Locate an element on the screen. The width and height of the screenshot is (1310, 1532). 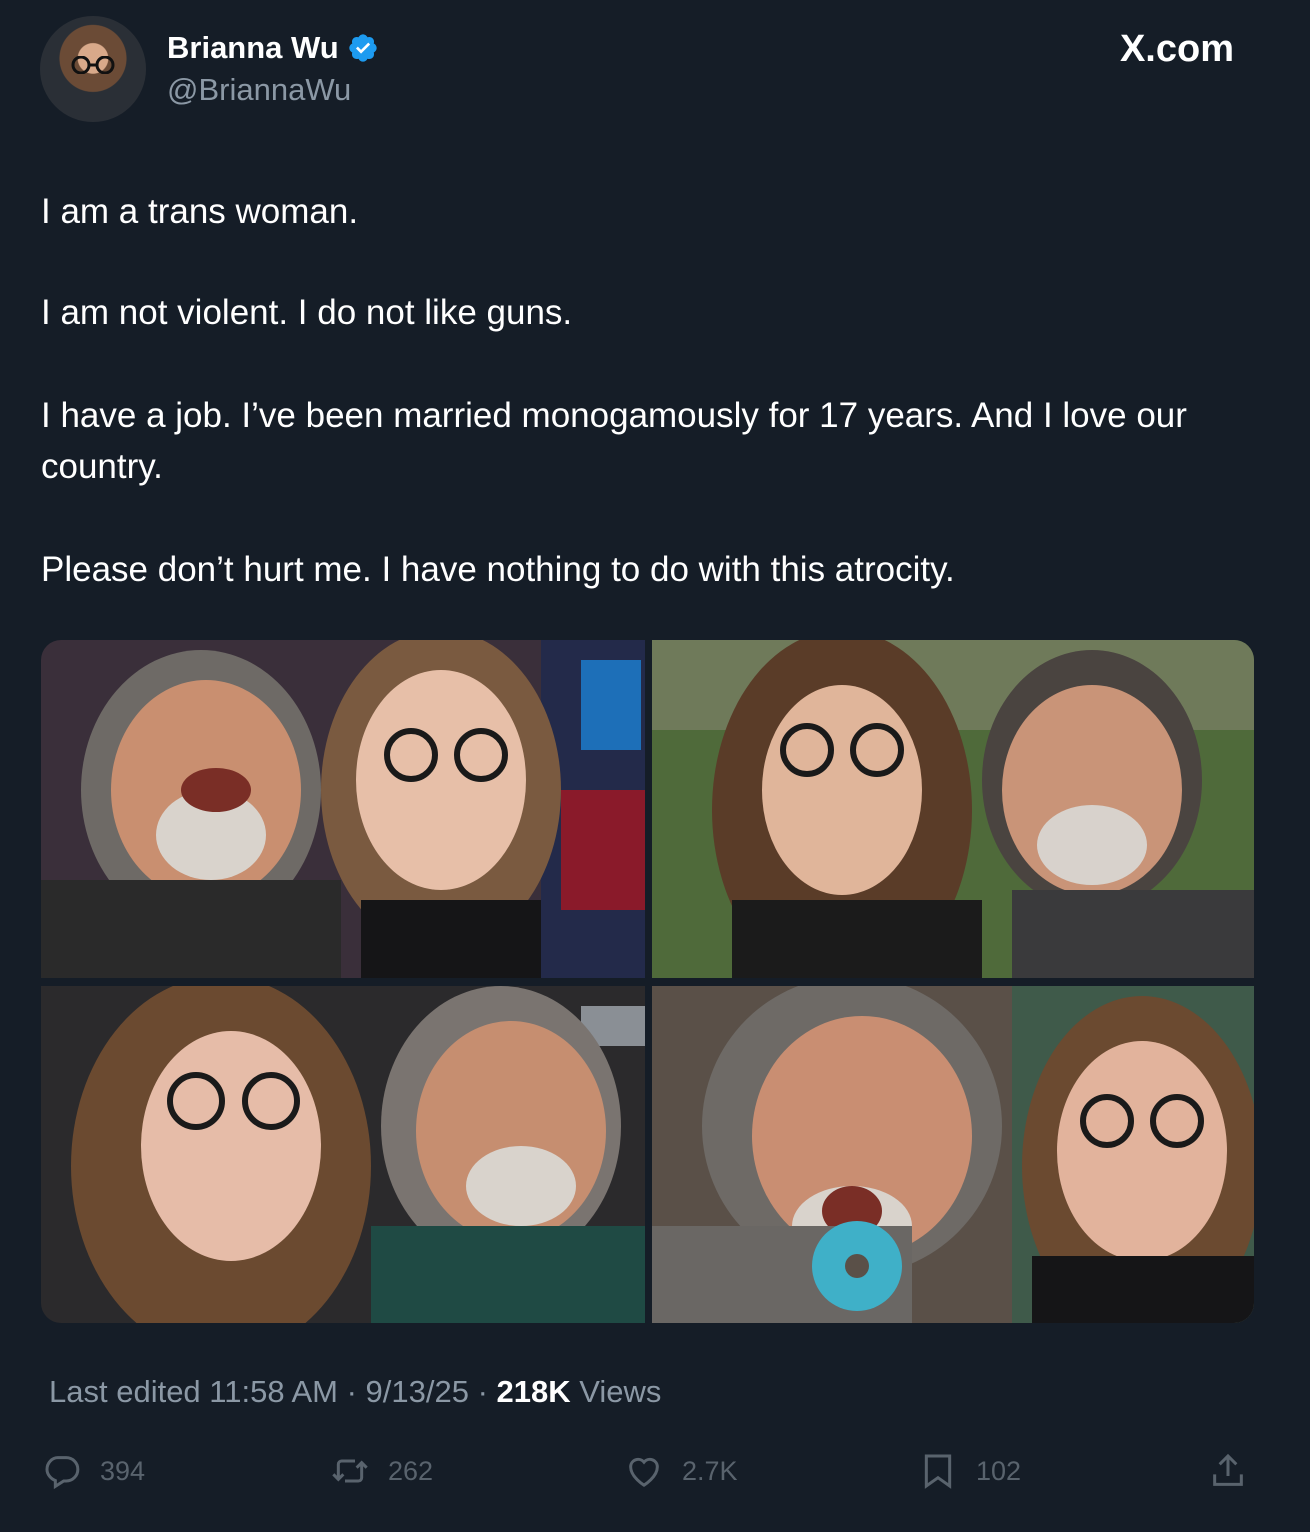
views-label: Views is located at coordinates (616, 1391).